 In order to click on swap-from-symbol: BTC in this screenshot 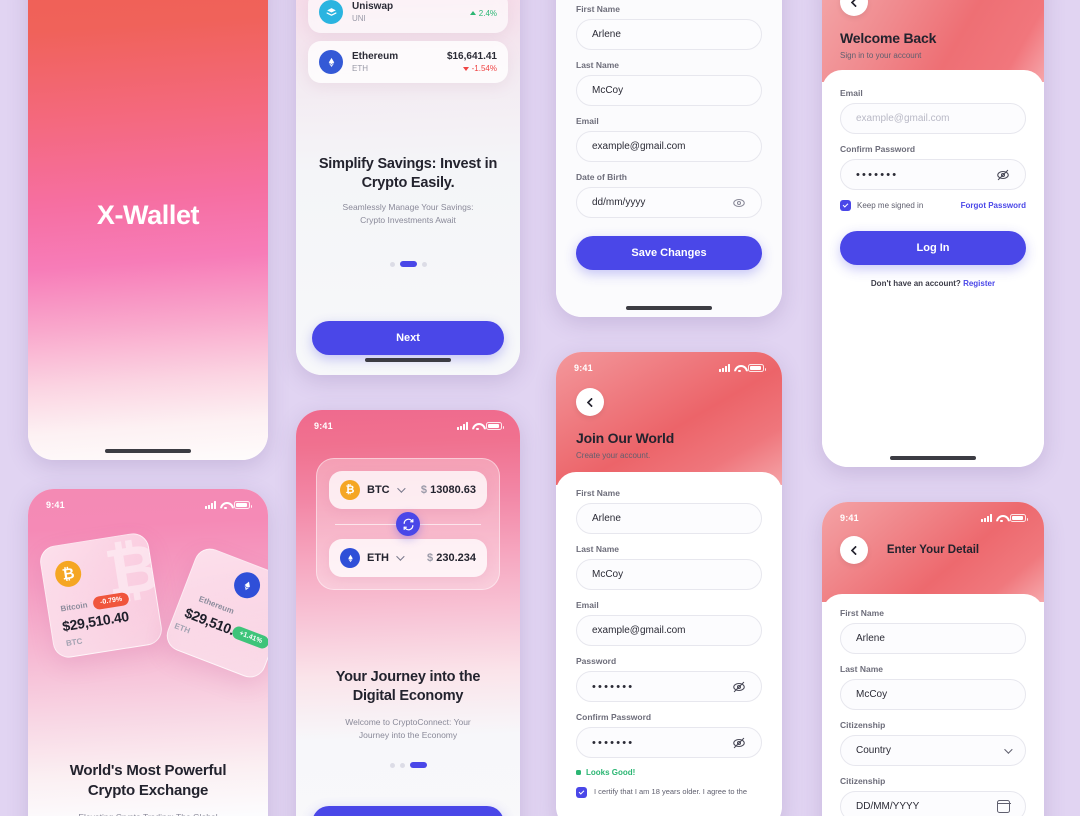, I will do `click(378, 490)`.